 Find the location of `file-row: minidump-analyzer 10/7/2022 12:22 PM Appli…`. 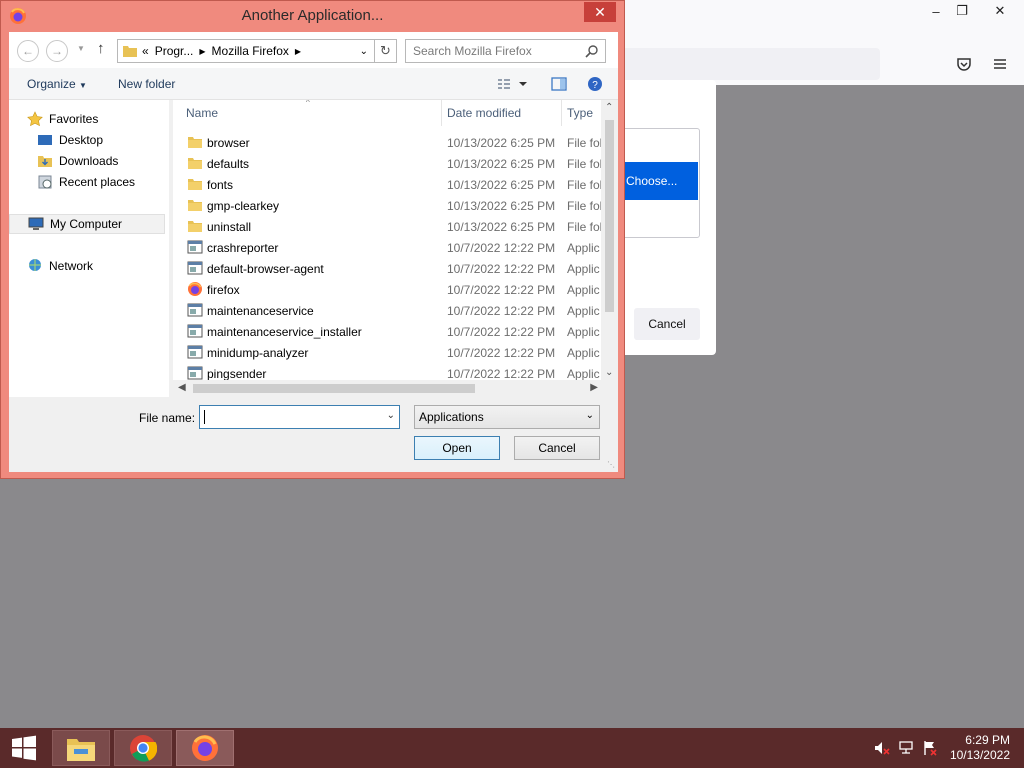

file-row: minidump-analyzer 10/7/2022 12:22 PM Appli… is located at coordinates (388, 352).